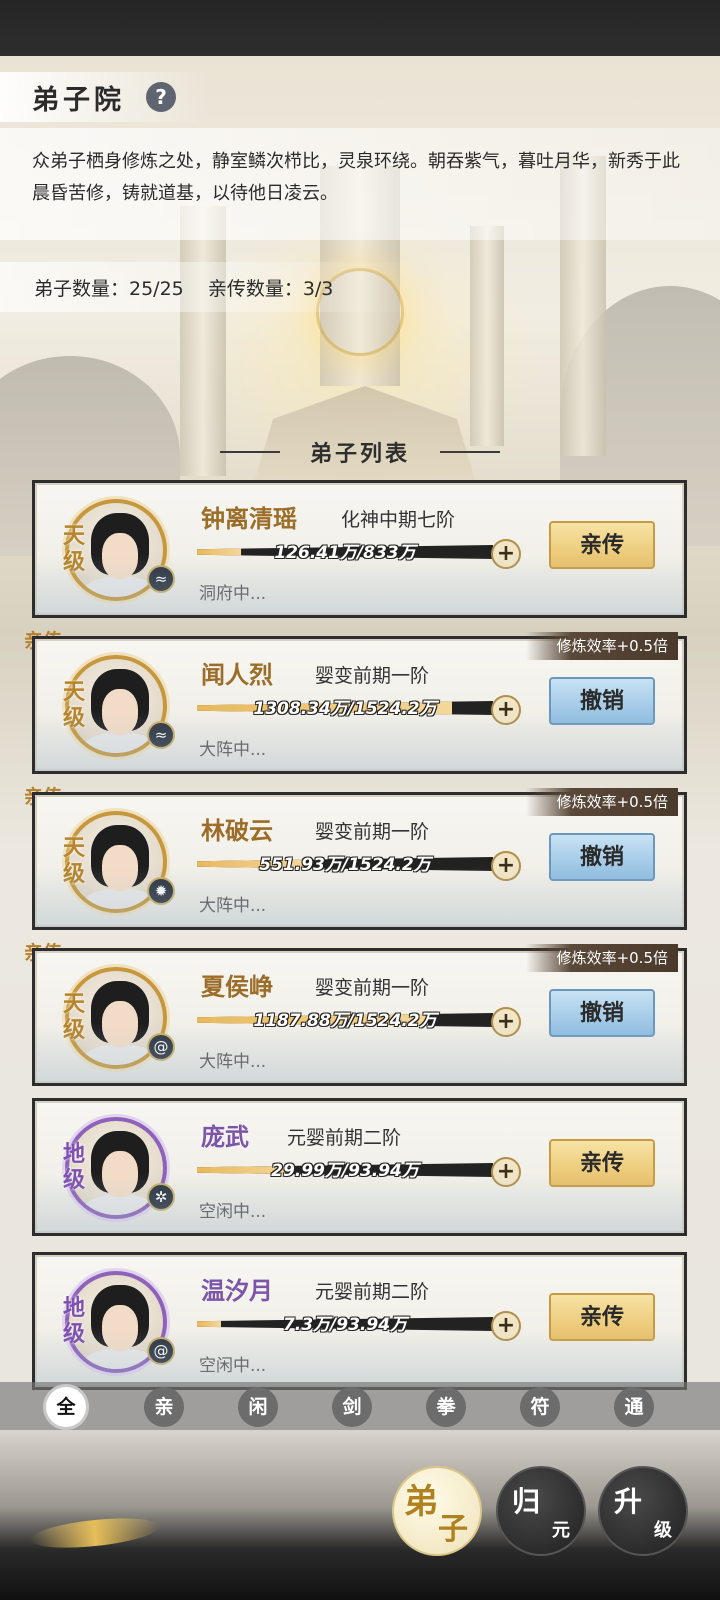 This screenshot has height=1600, width=720. What do you see at coordinates (540, 1407) in the screenshot?
I see `filter-tab-talisman: 符` at bounding box center [540, 1407].